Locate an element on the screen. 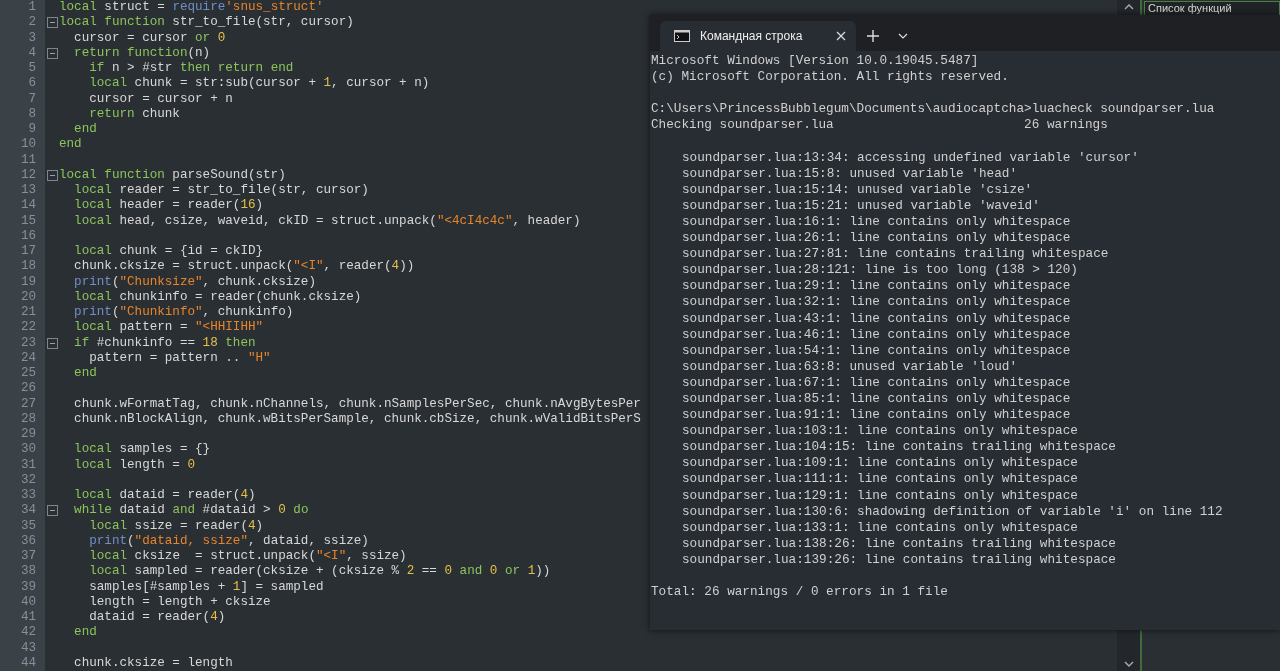  code-line: length = length + cksize is located at coordinates (179, 602).